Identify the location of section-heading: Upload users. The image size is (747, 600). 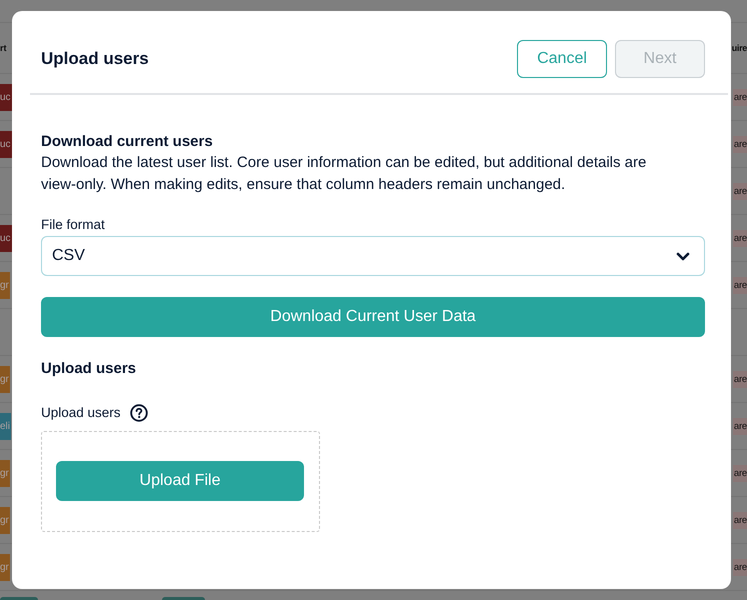
(88, 369).